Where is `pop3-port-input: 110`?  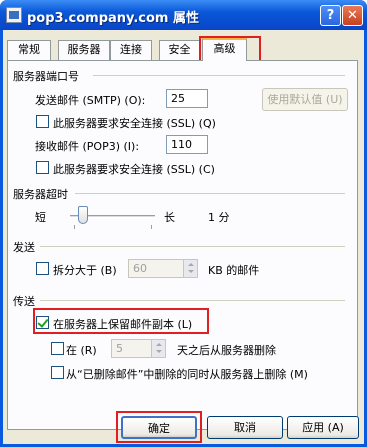 pop3-port-input: 110 is located at coordinates (187, 144).